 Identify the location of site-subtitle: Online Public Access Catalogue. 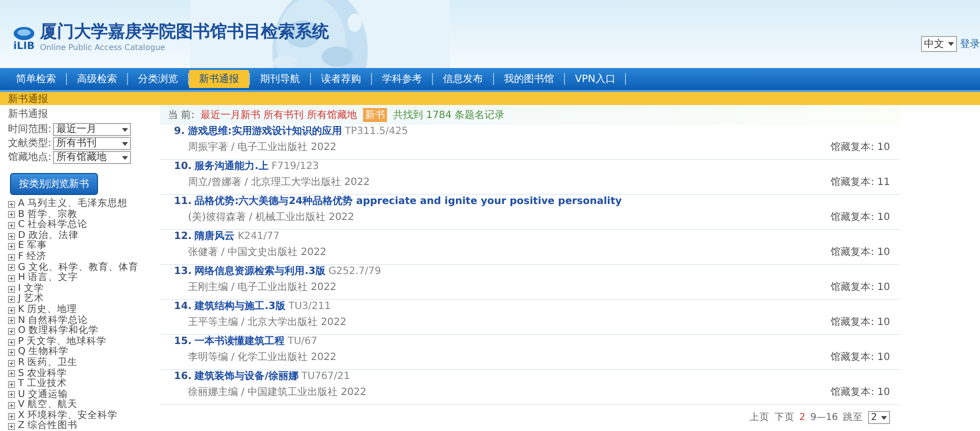
(103, 47).